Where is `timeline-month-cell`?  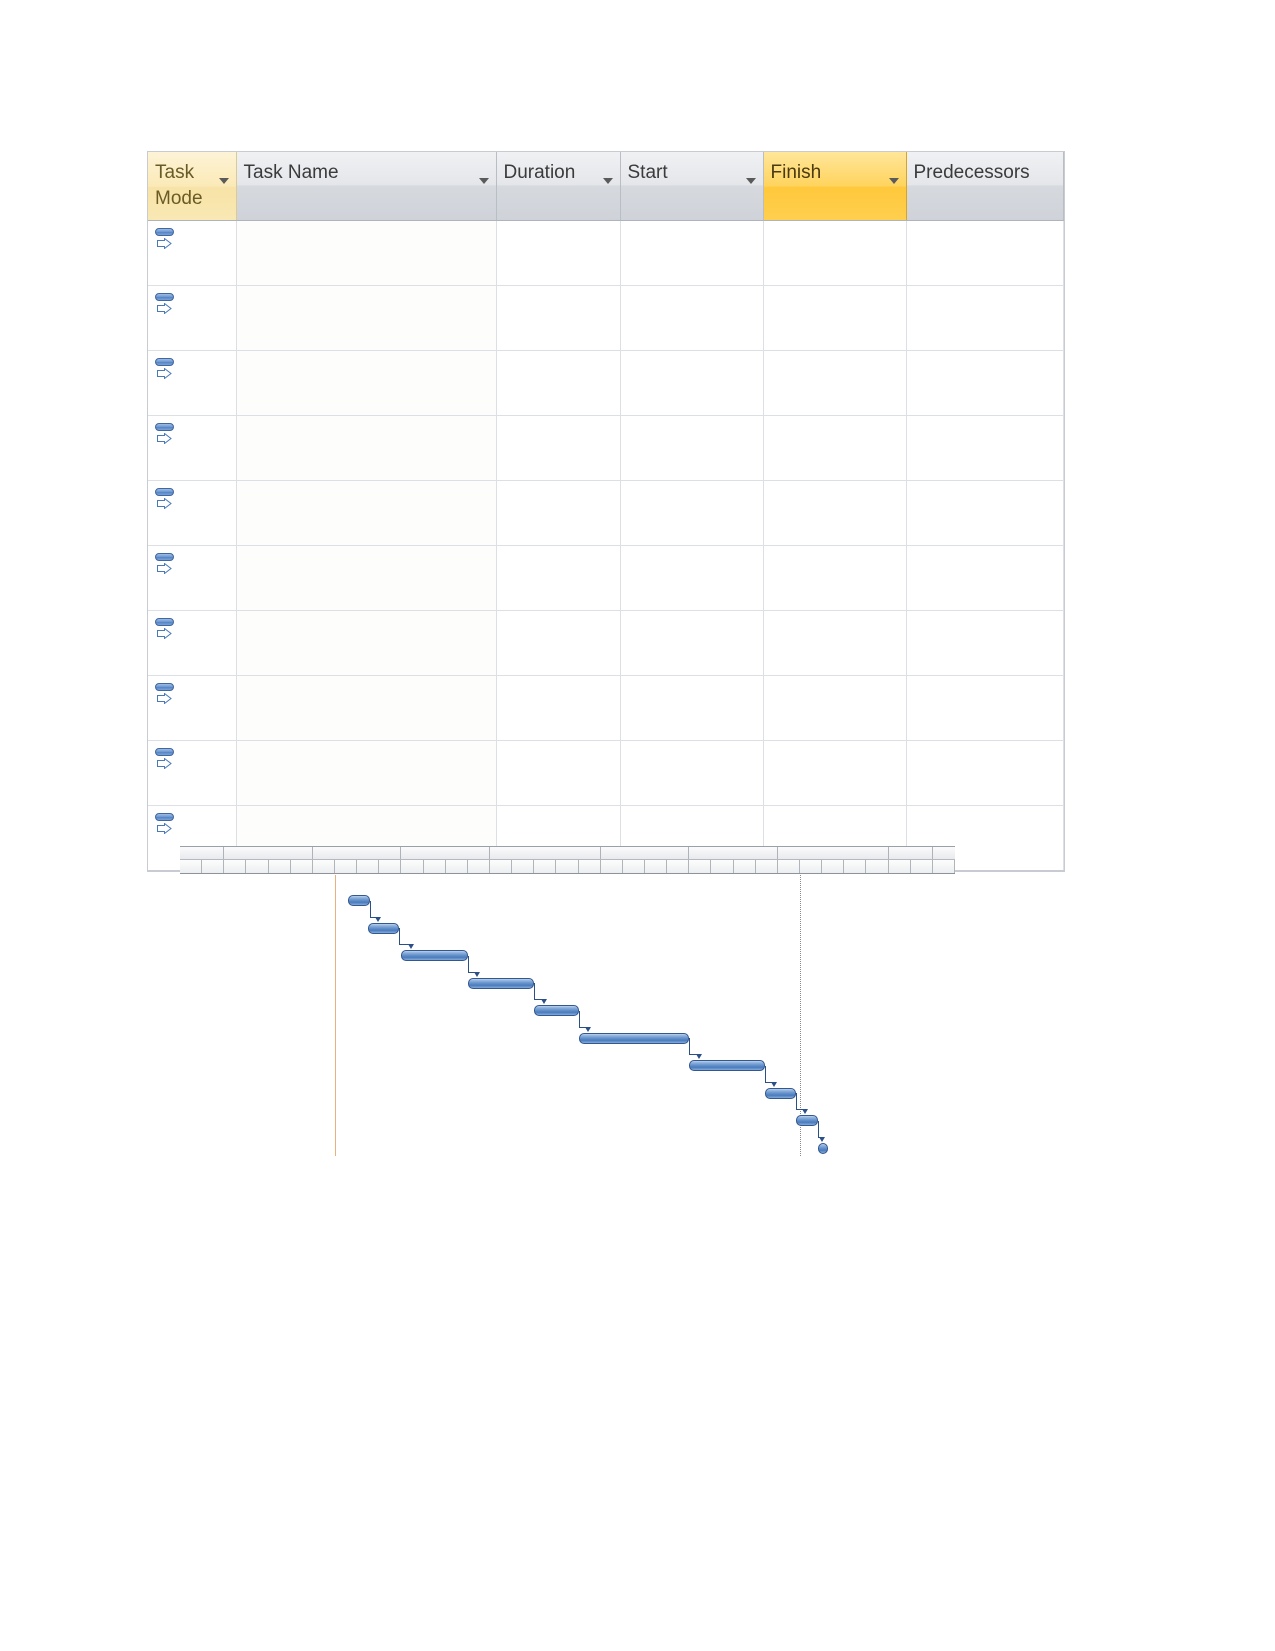 timeline-month-cell is located at coordinates (545, 853).